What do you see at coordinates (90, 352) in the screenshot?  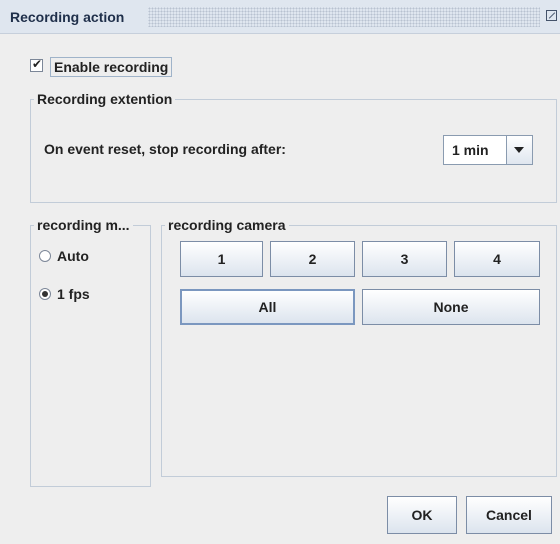 I see `recording-mode-group: recording m... Auto 1 fps` at bounding box center [90, 352].